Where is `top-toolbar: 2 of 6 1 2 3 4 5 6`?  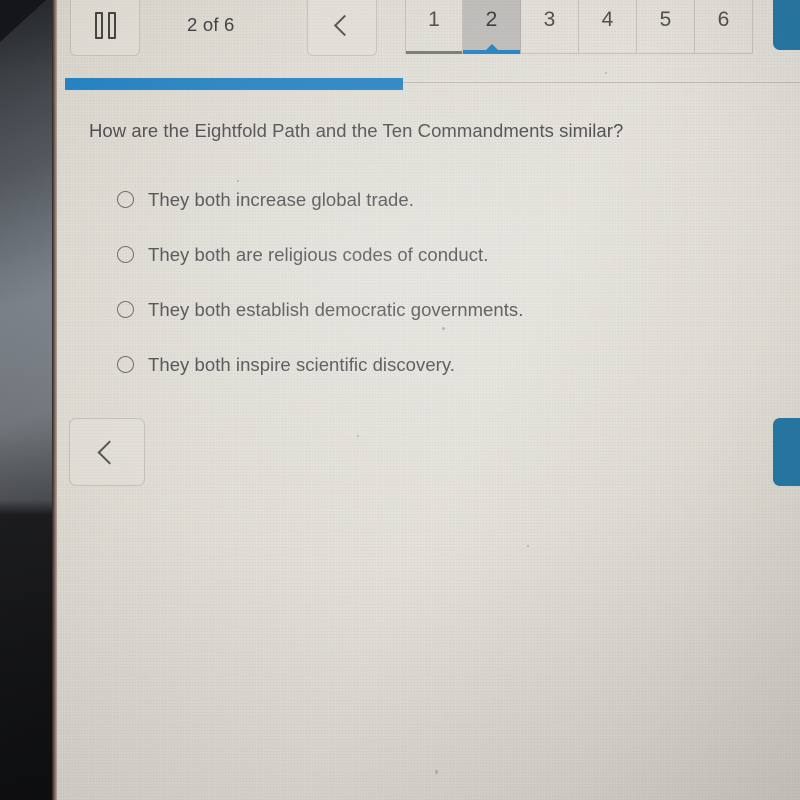
top-toolbar: 2 of 6 1 2 3 4 5 6 is located at coordinates (428, 29).